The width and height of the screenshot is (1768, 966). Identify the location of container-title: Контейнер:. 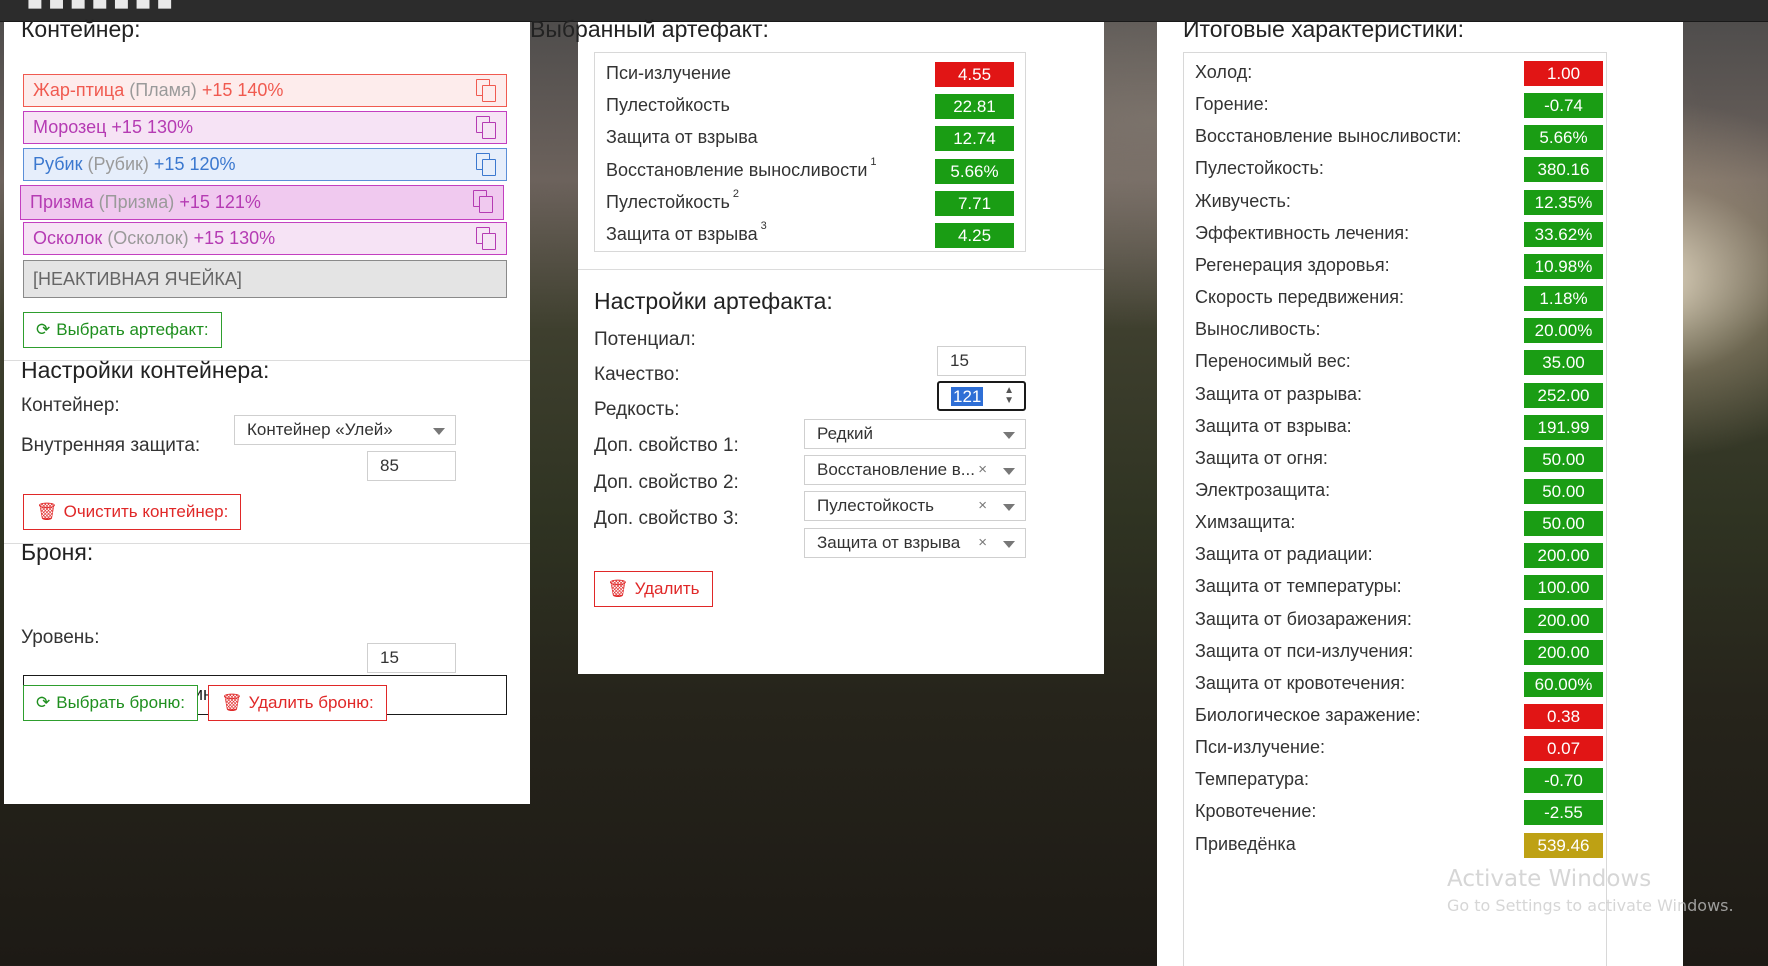
(81, 29).